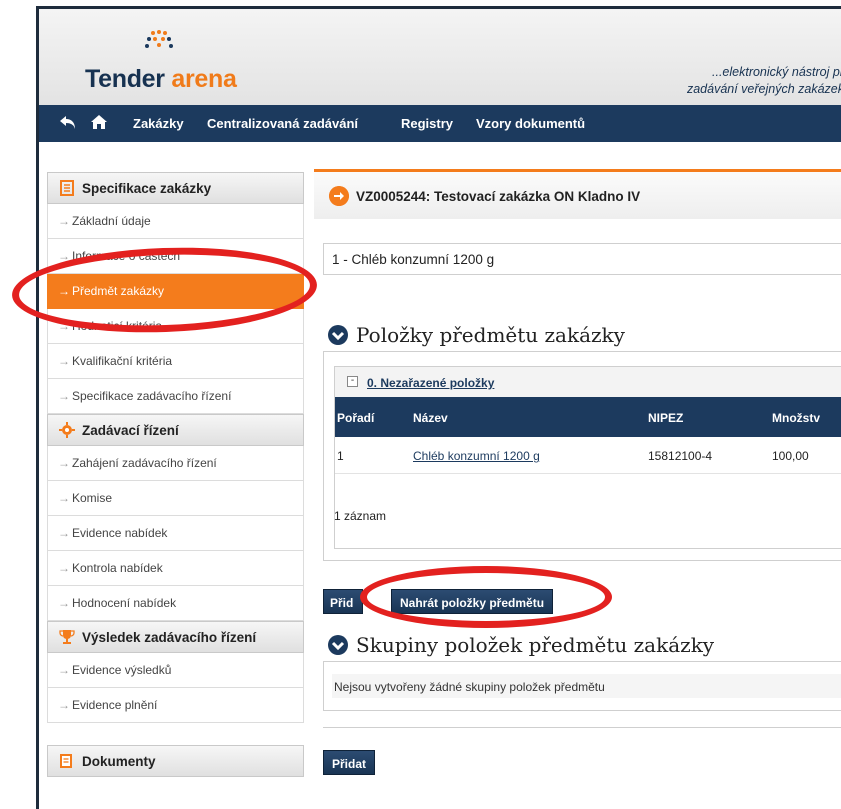 Image resolution: width=841 pixels, height=809 pixels. What do you see at coordinates (124, 603) in the screenshot?
I see `sidebar-item-label: Hodnocení nabídek` at bounding box center [124, 603].